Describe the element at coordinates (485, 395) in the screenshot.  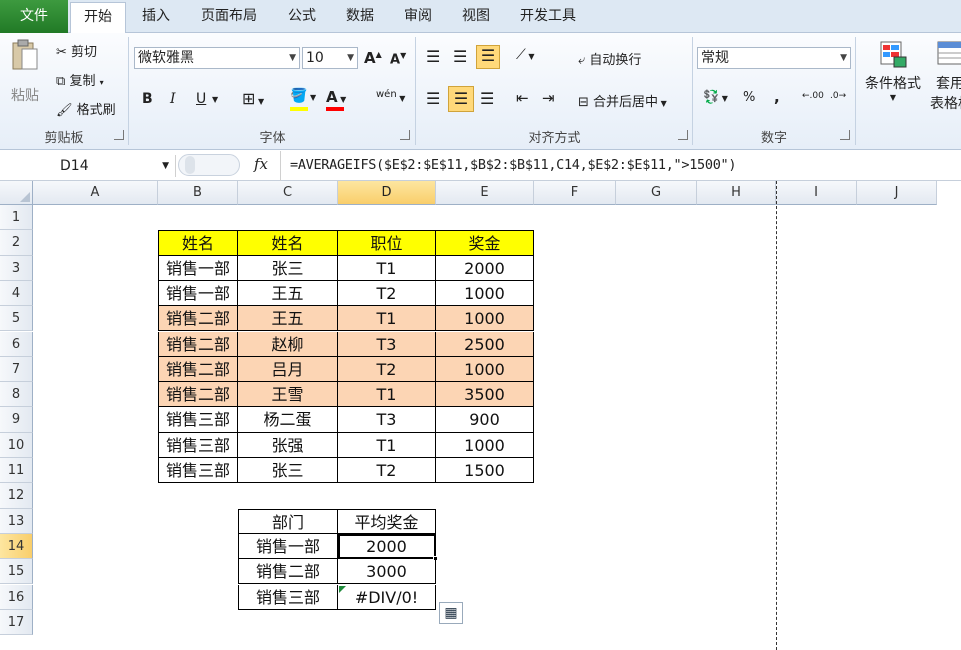
I see `table-cell: 3500` at that location.